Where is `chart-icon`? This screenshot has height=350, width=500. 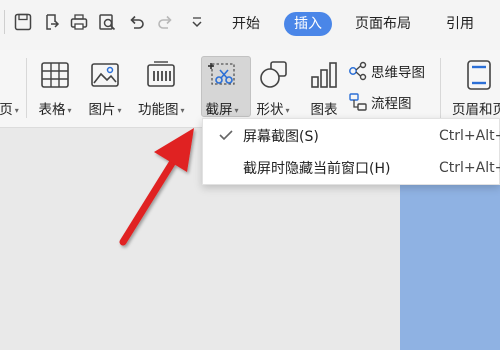
chart-icon is located at coordinates (324, 75).